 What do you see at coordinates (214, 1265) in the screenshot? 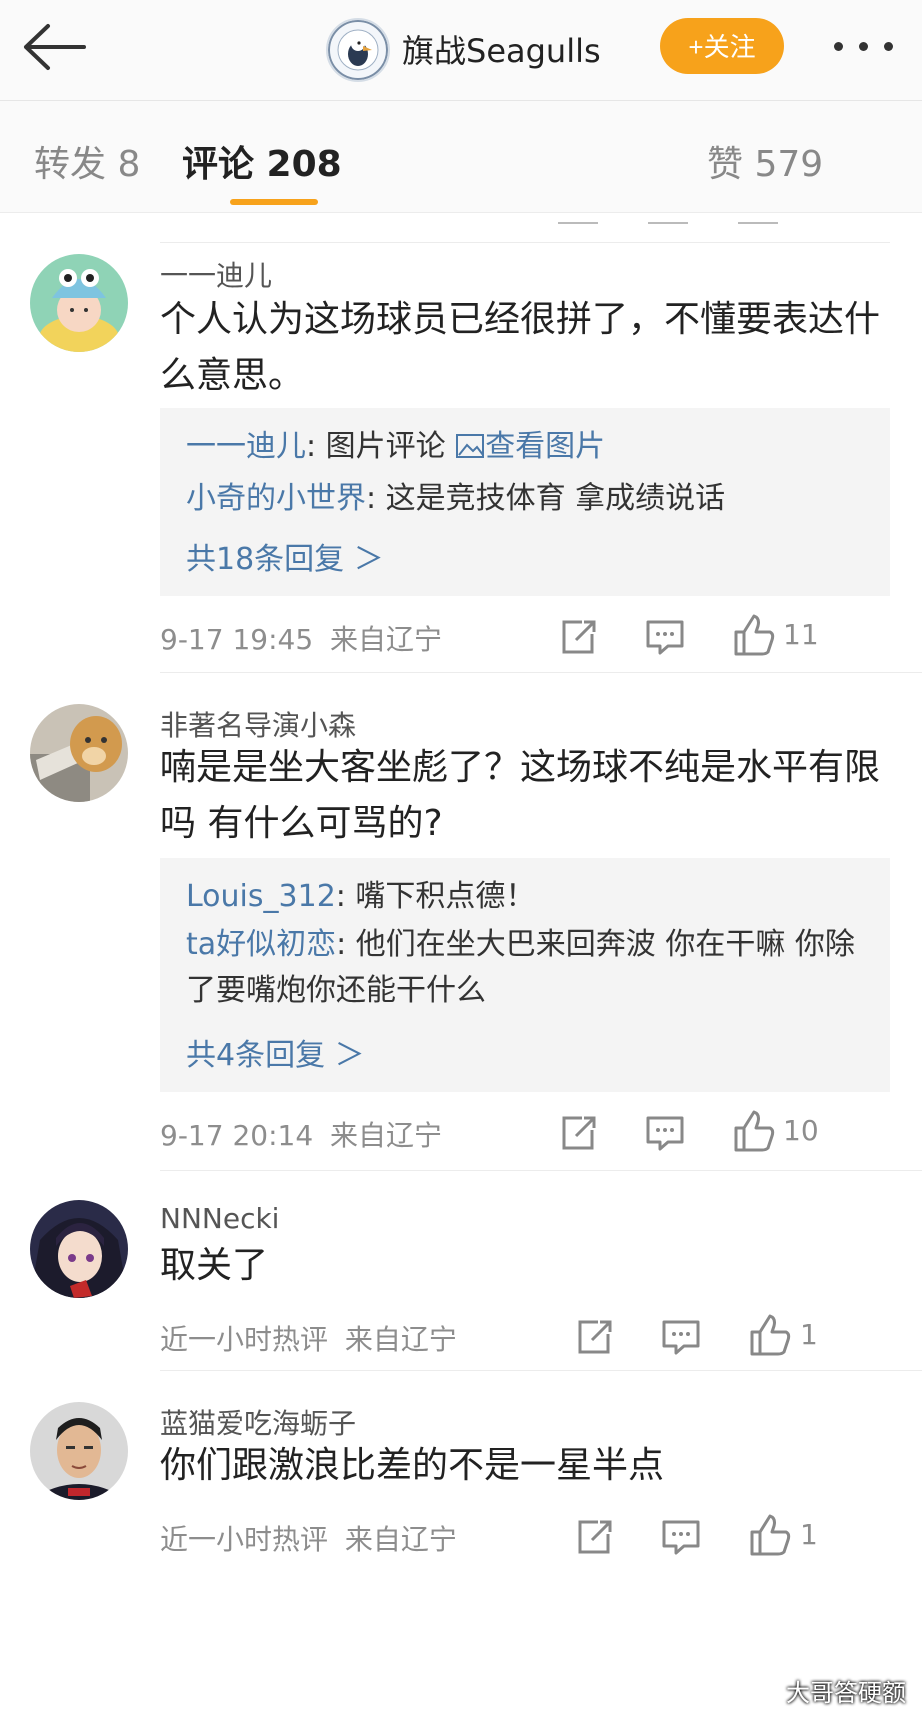
I see `comment-text: 取关了` at bounding box center [214, 1265].